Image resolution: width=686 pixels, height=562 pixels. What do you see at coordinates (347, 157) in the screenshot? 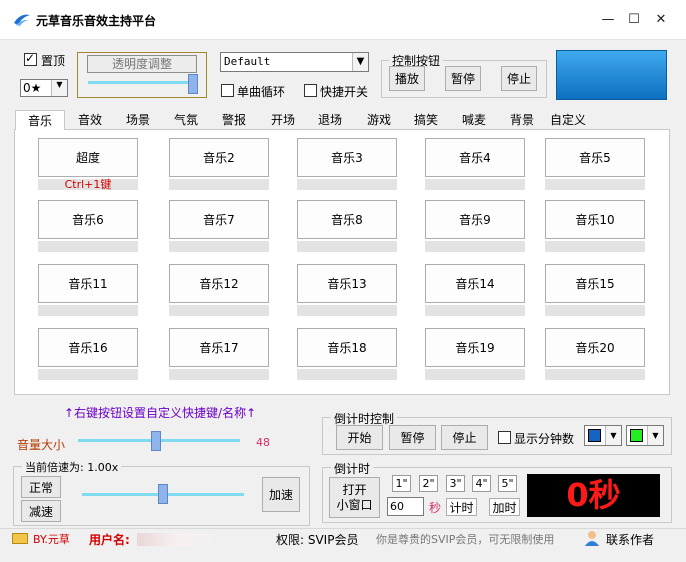
I see `sound-button-3: 音乐3` at bounding box center [347, 157].